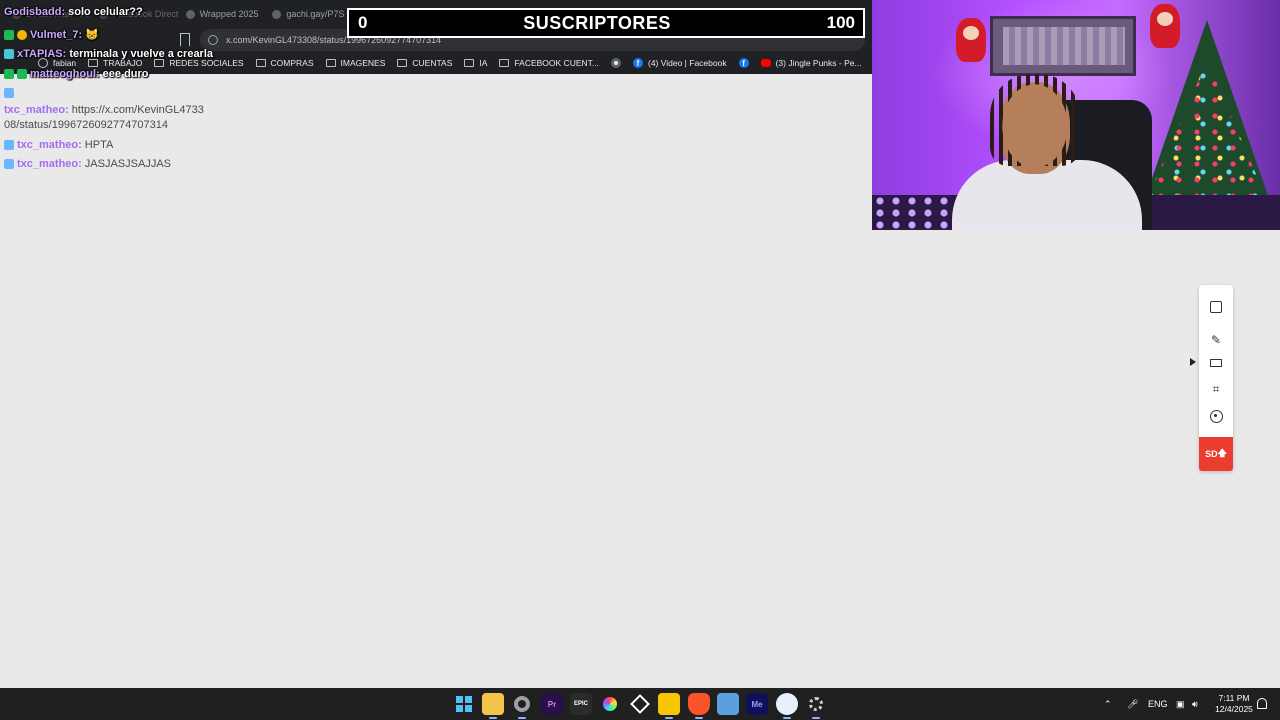  I want to click on bookmark-item, so click(615, 63).